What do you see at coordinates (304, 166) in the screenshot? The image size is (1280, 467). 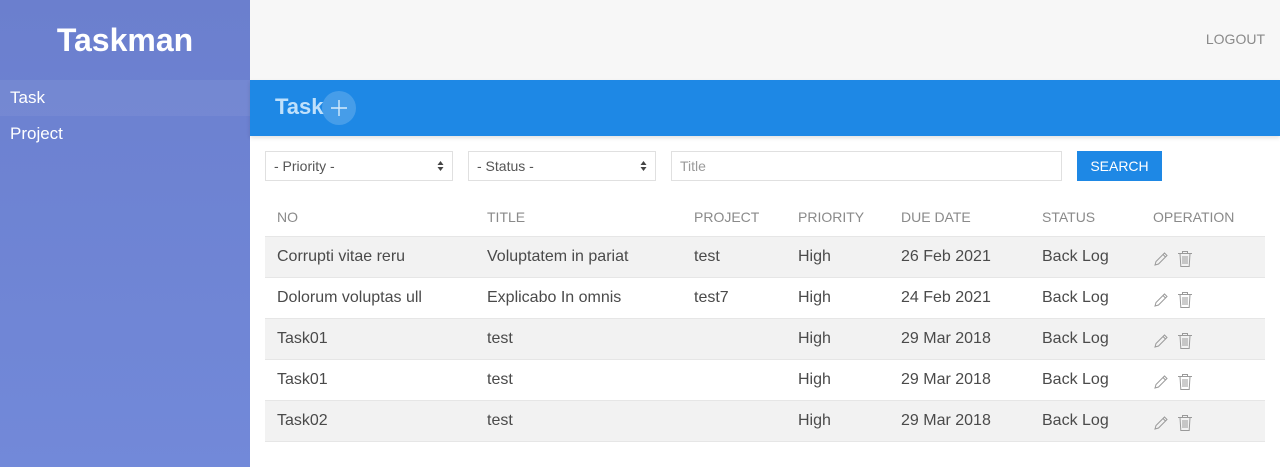 I see `priority-select-value: - Priority -` at bounding box center [304, 166].